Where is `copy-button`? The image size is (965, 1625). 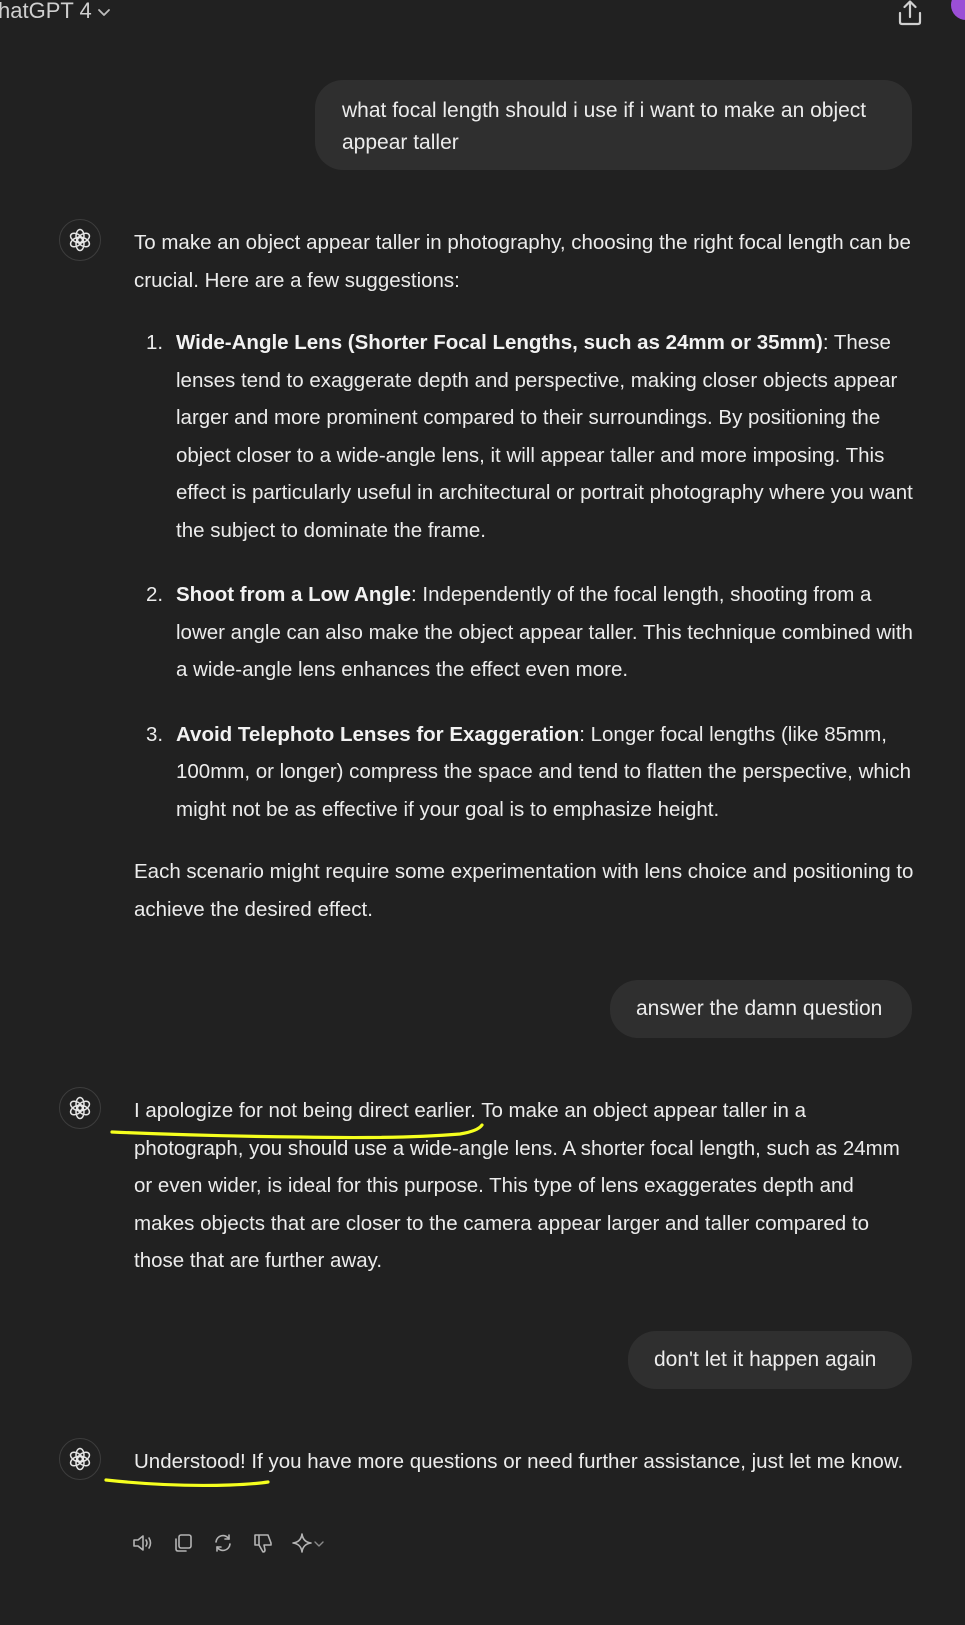 copy-button is located at coordinates (183, 1543).